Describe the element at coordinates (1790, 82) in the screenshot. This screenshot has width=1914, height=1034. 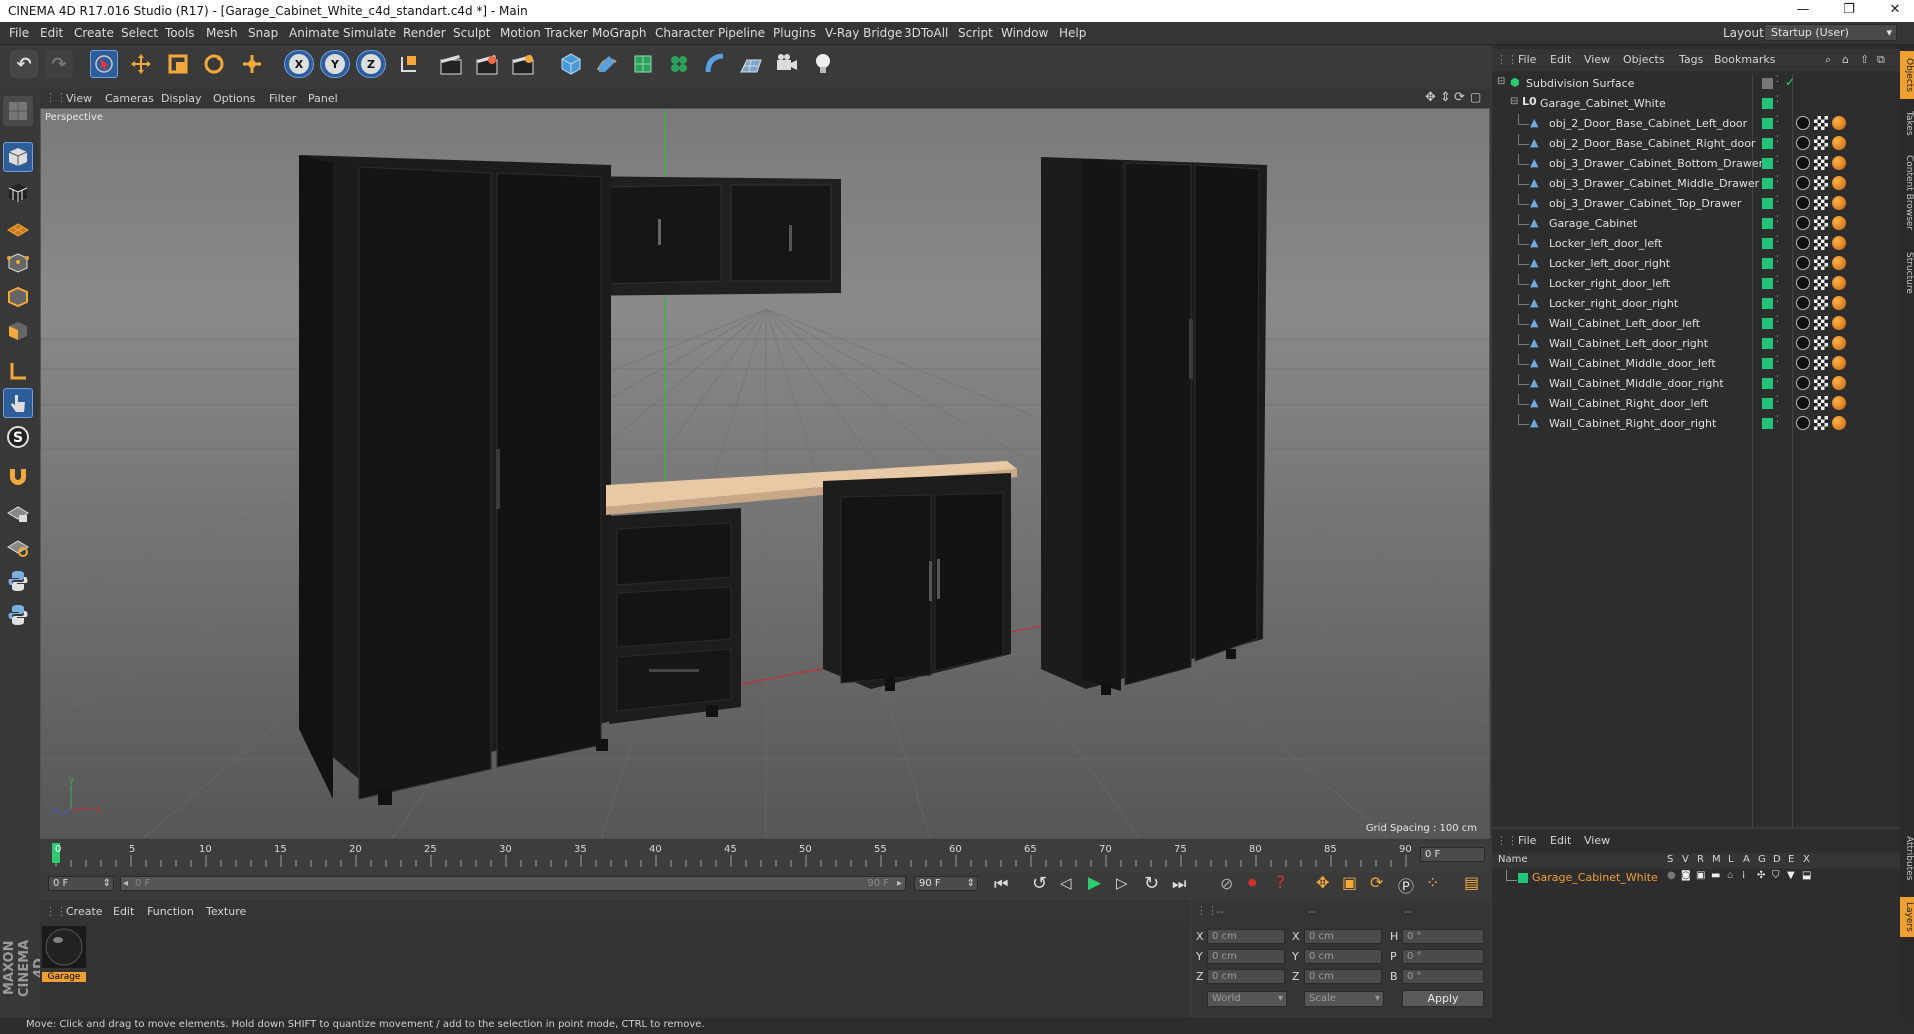
I see `enabled-check-icon: ✓` at that location.